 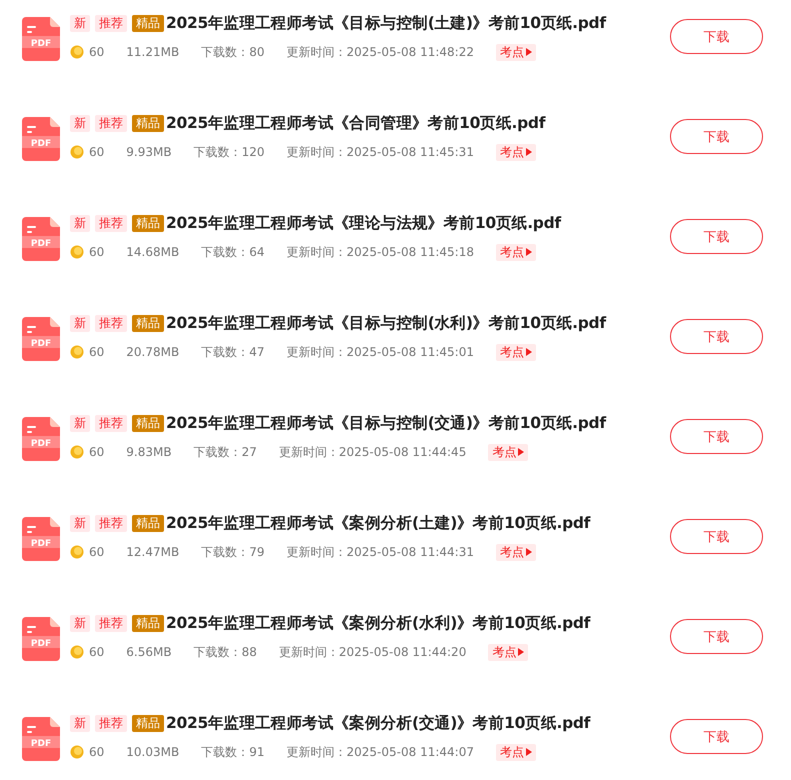 What do you see at coordinates (225, 452) in the screenshot?
I see `download-count: 下载数：27` at bounding box center [225, 452].